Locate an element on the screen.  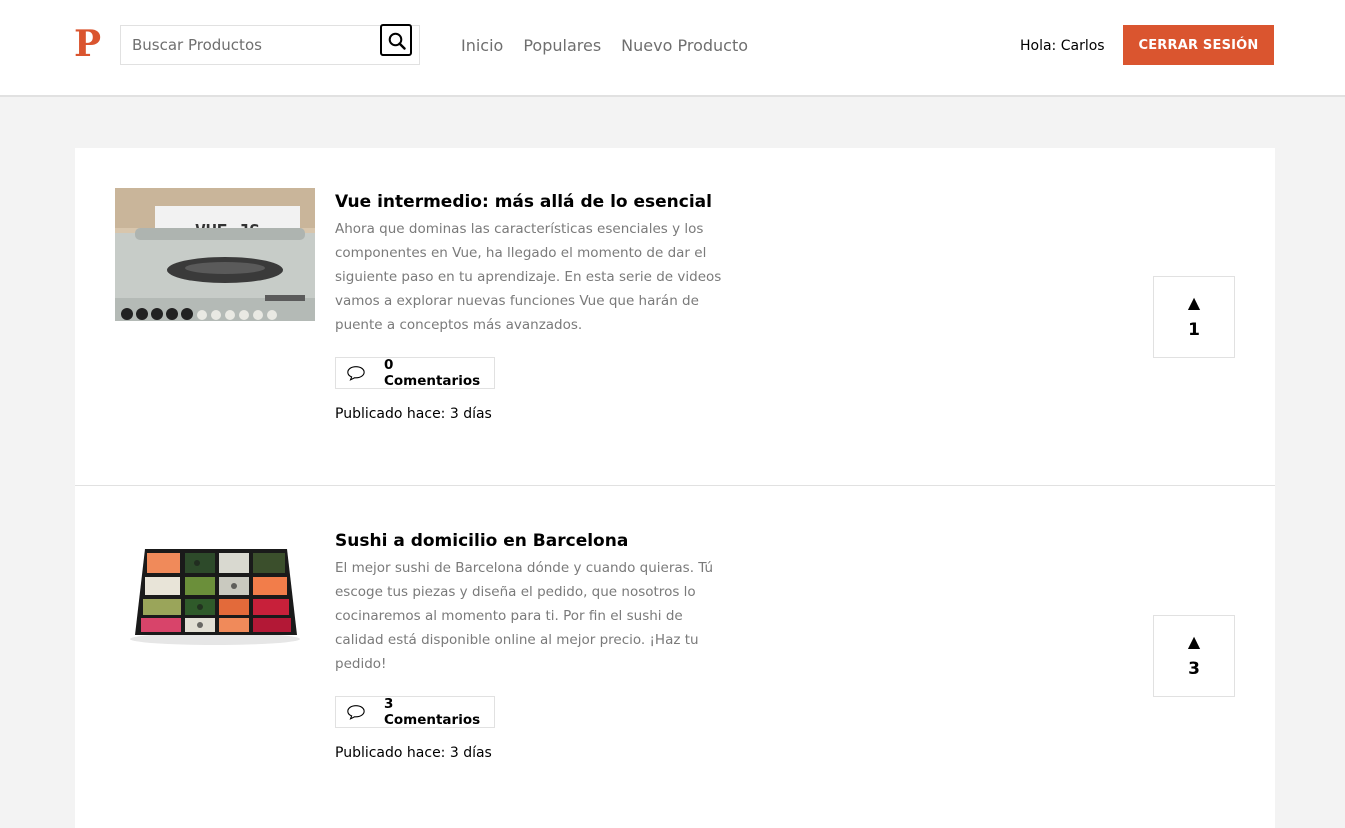
search-button is located at coordinates (396, 40).